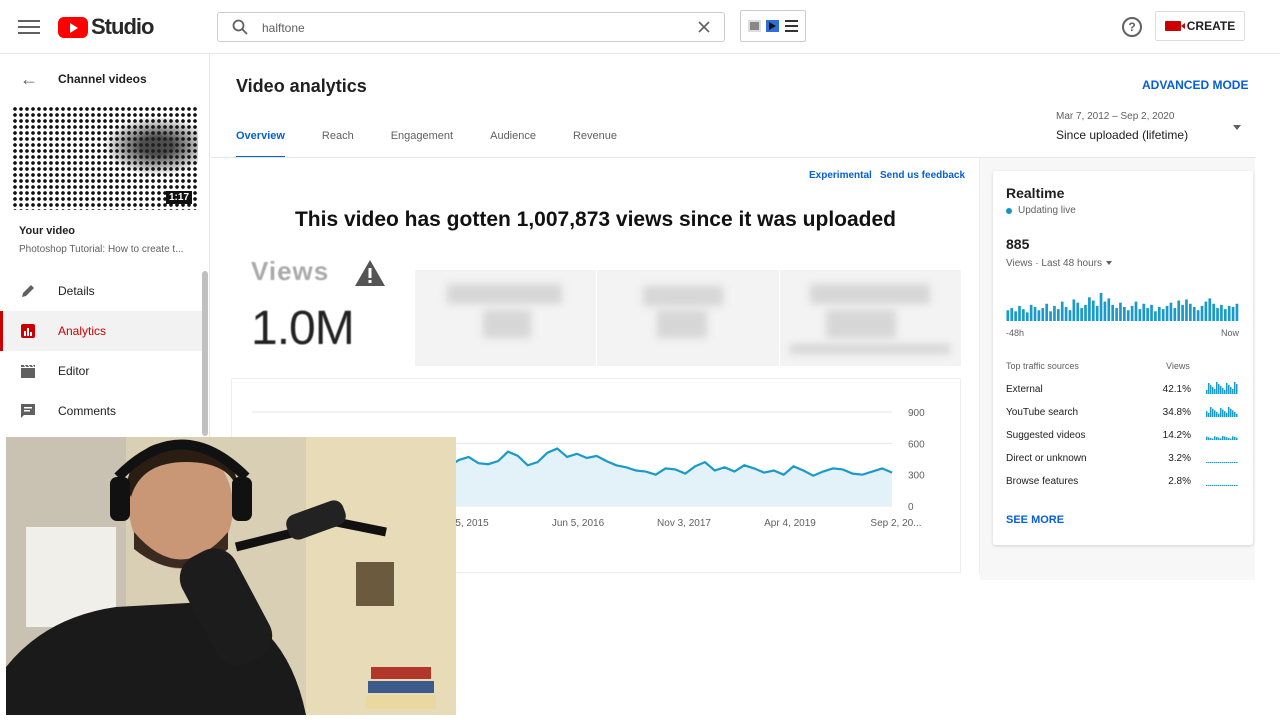  I want to click on traffic-source-name: Direct or unknown, so click(1046, 458).